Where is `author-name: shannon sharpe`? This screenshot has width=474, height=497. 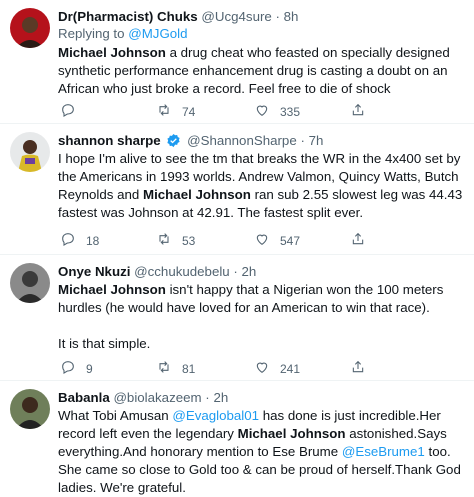 author-name: shannon sharpe is located at coordinates (109, 140).